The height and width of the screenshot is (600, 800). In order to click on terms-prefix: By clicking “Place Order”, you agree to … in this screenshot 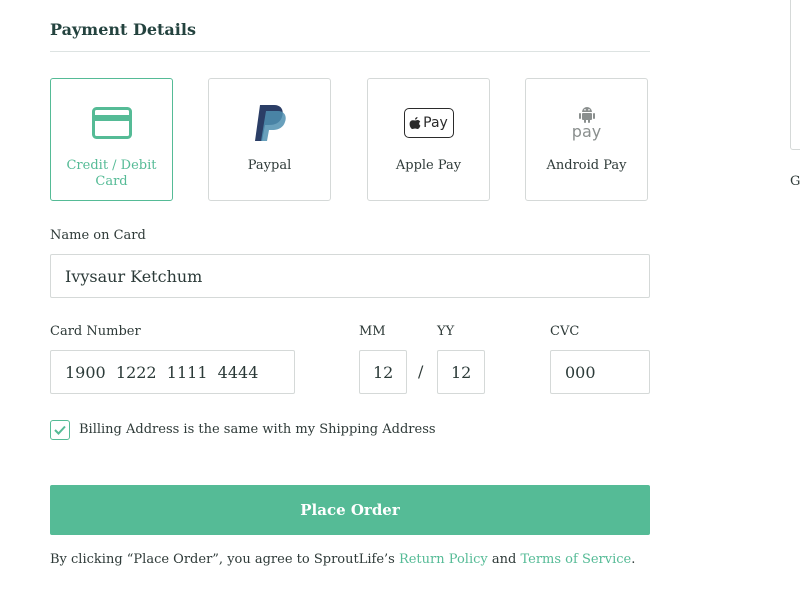, I will do `click(224, 559)`.